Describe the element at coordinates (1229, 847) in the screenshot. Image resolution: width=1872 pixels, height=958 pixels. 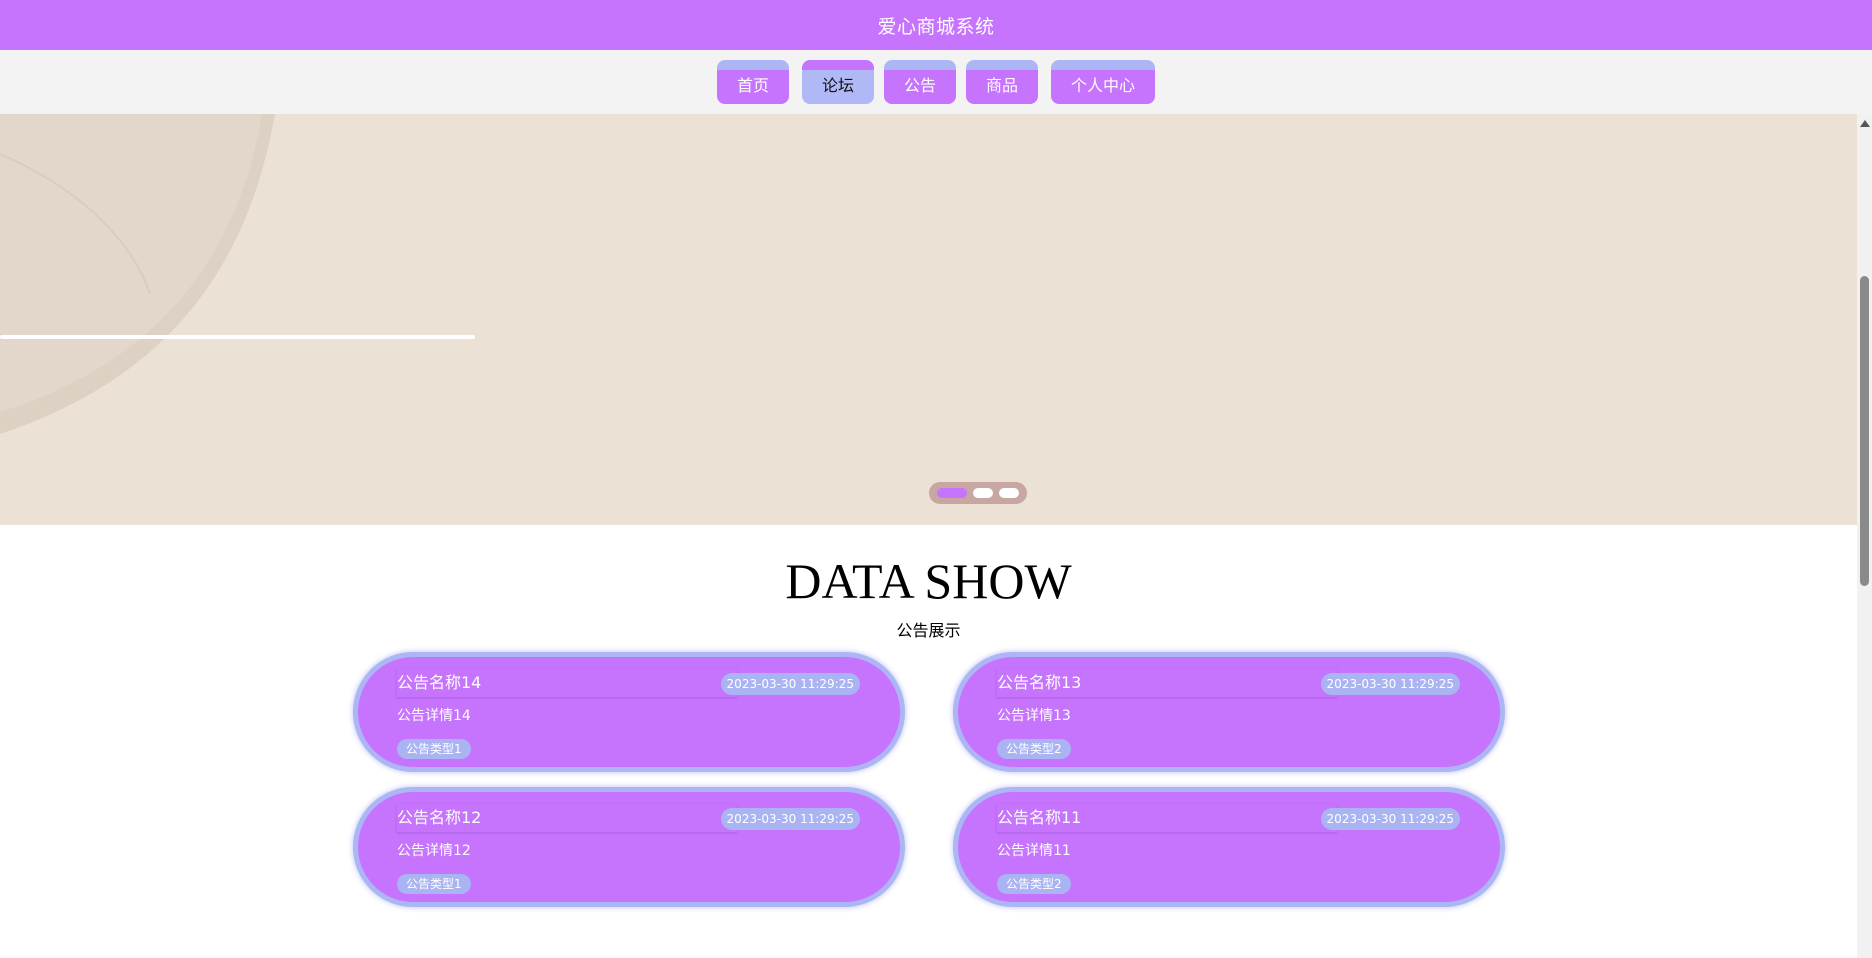
I see `notice-card: 公告名称11 2023-03-30 11:29:25 公告详情11 公告类型2` at that location.